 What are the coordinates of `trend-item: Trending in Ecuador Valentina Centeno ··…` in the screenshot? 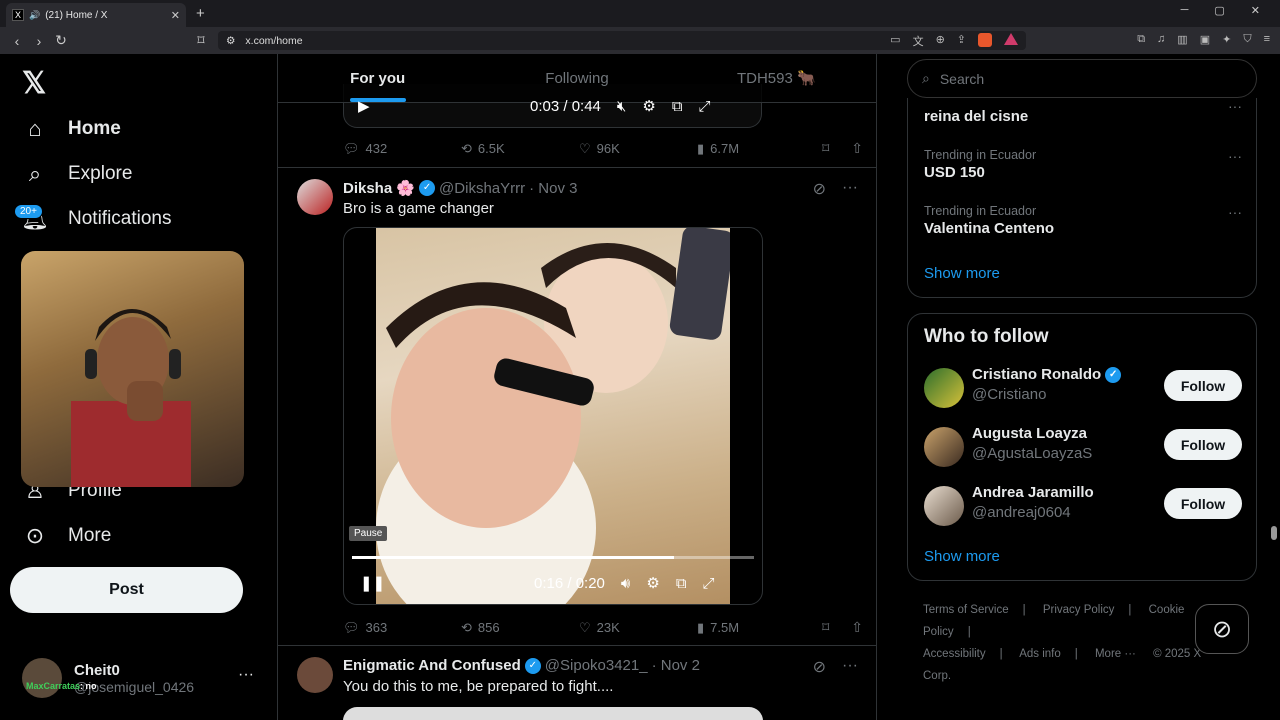 It's located at (1084, 220).